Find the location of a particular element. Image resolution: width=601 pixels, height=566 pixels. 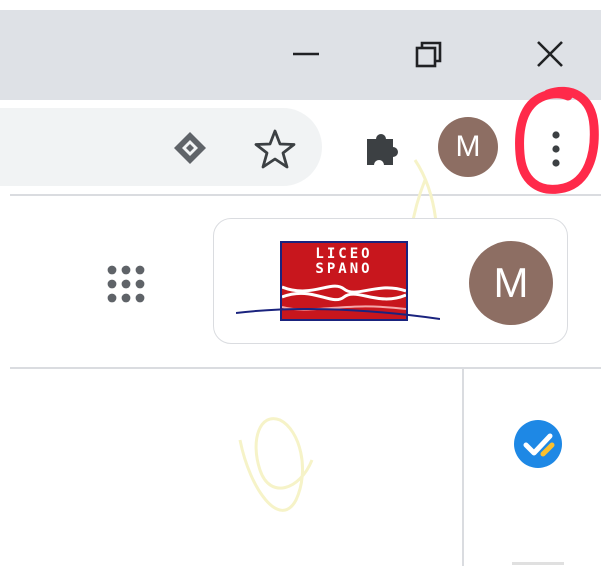

profile-button: M is located at coordinates (468, 147).